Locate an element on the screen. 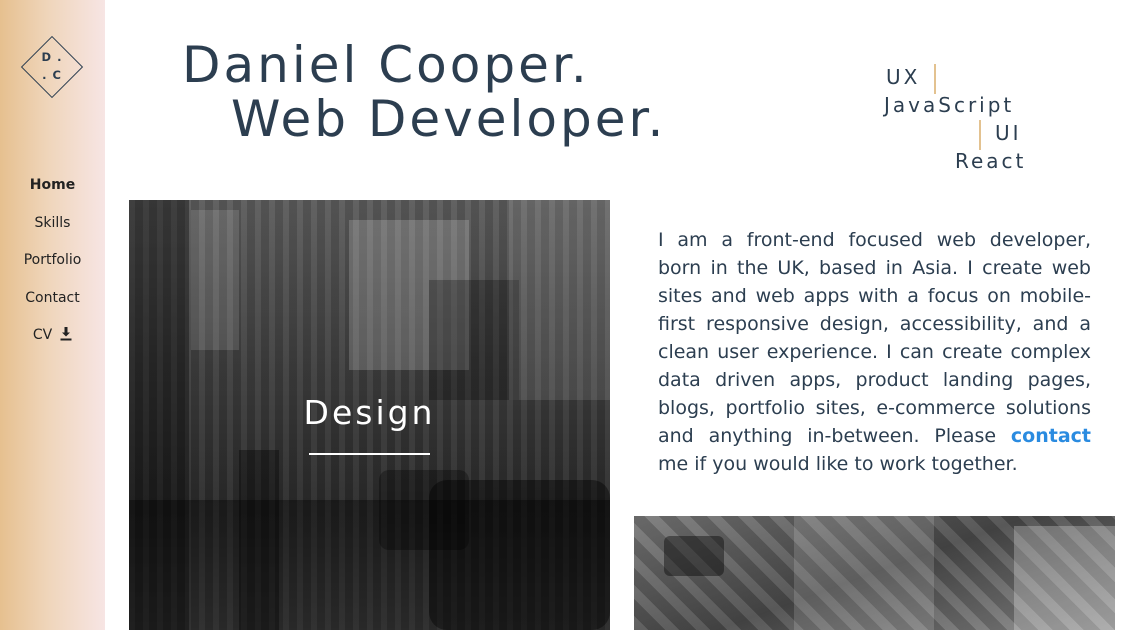 This screenshot has height=630, width=1140. nav-item-portfolio: Portfolio is located at coordinates (52, 264).